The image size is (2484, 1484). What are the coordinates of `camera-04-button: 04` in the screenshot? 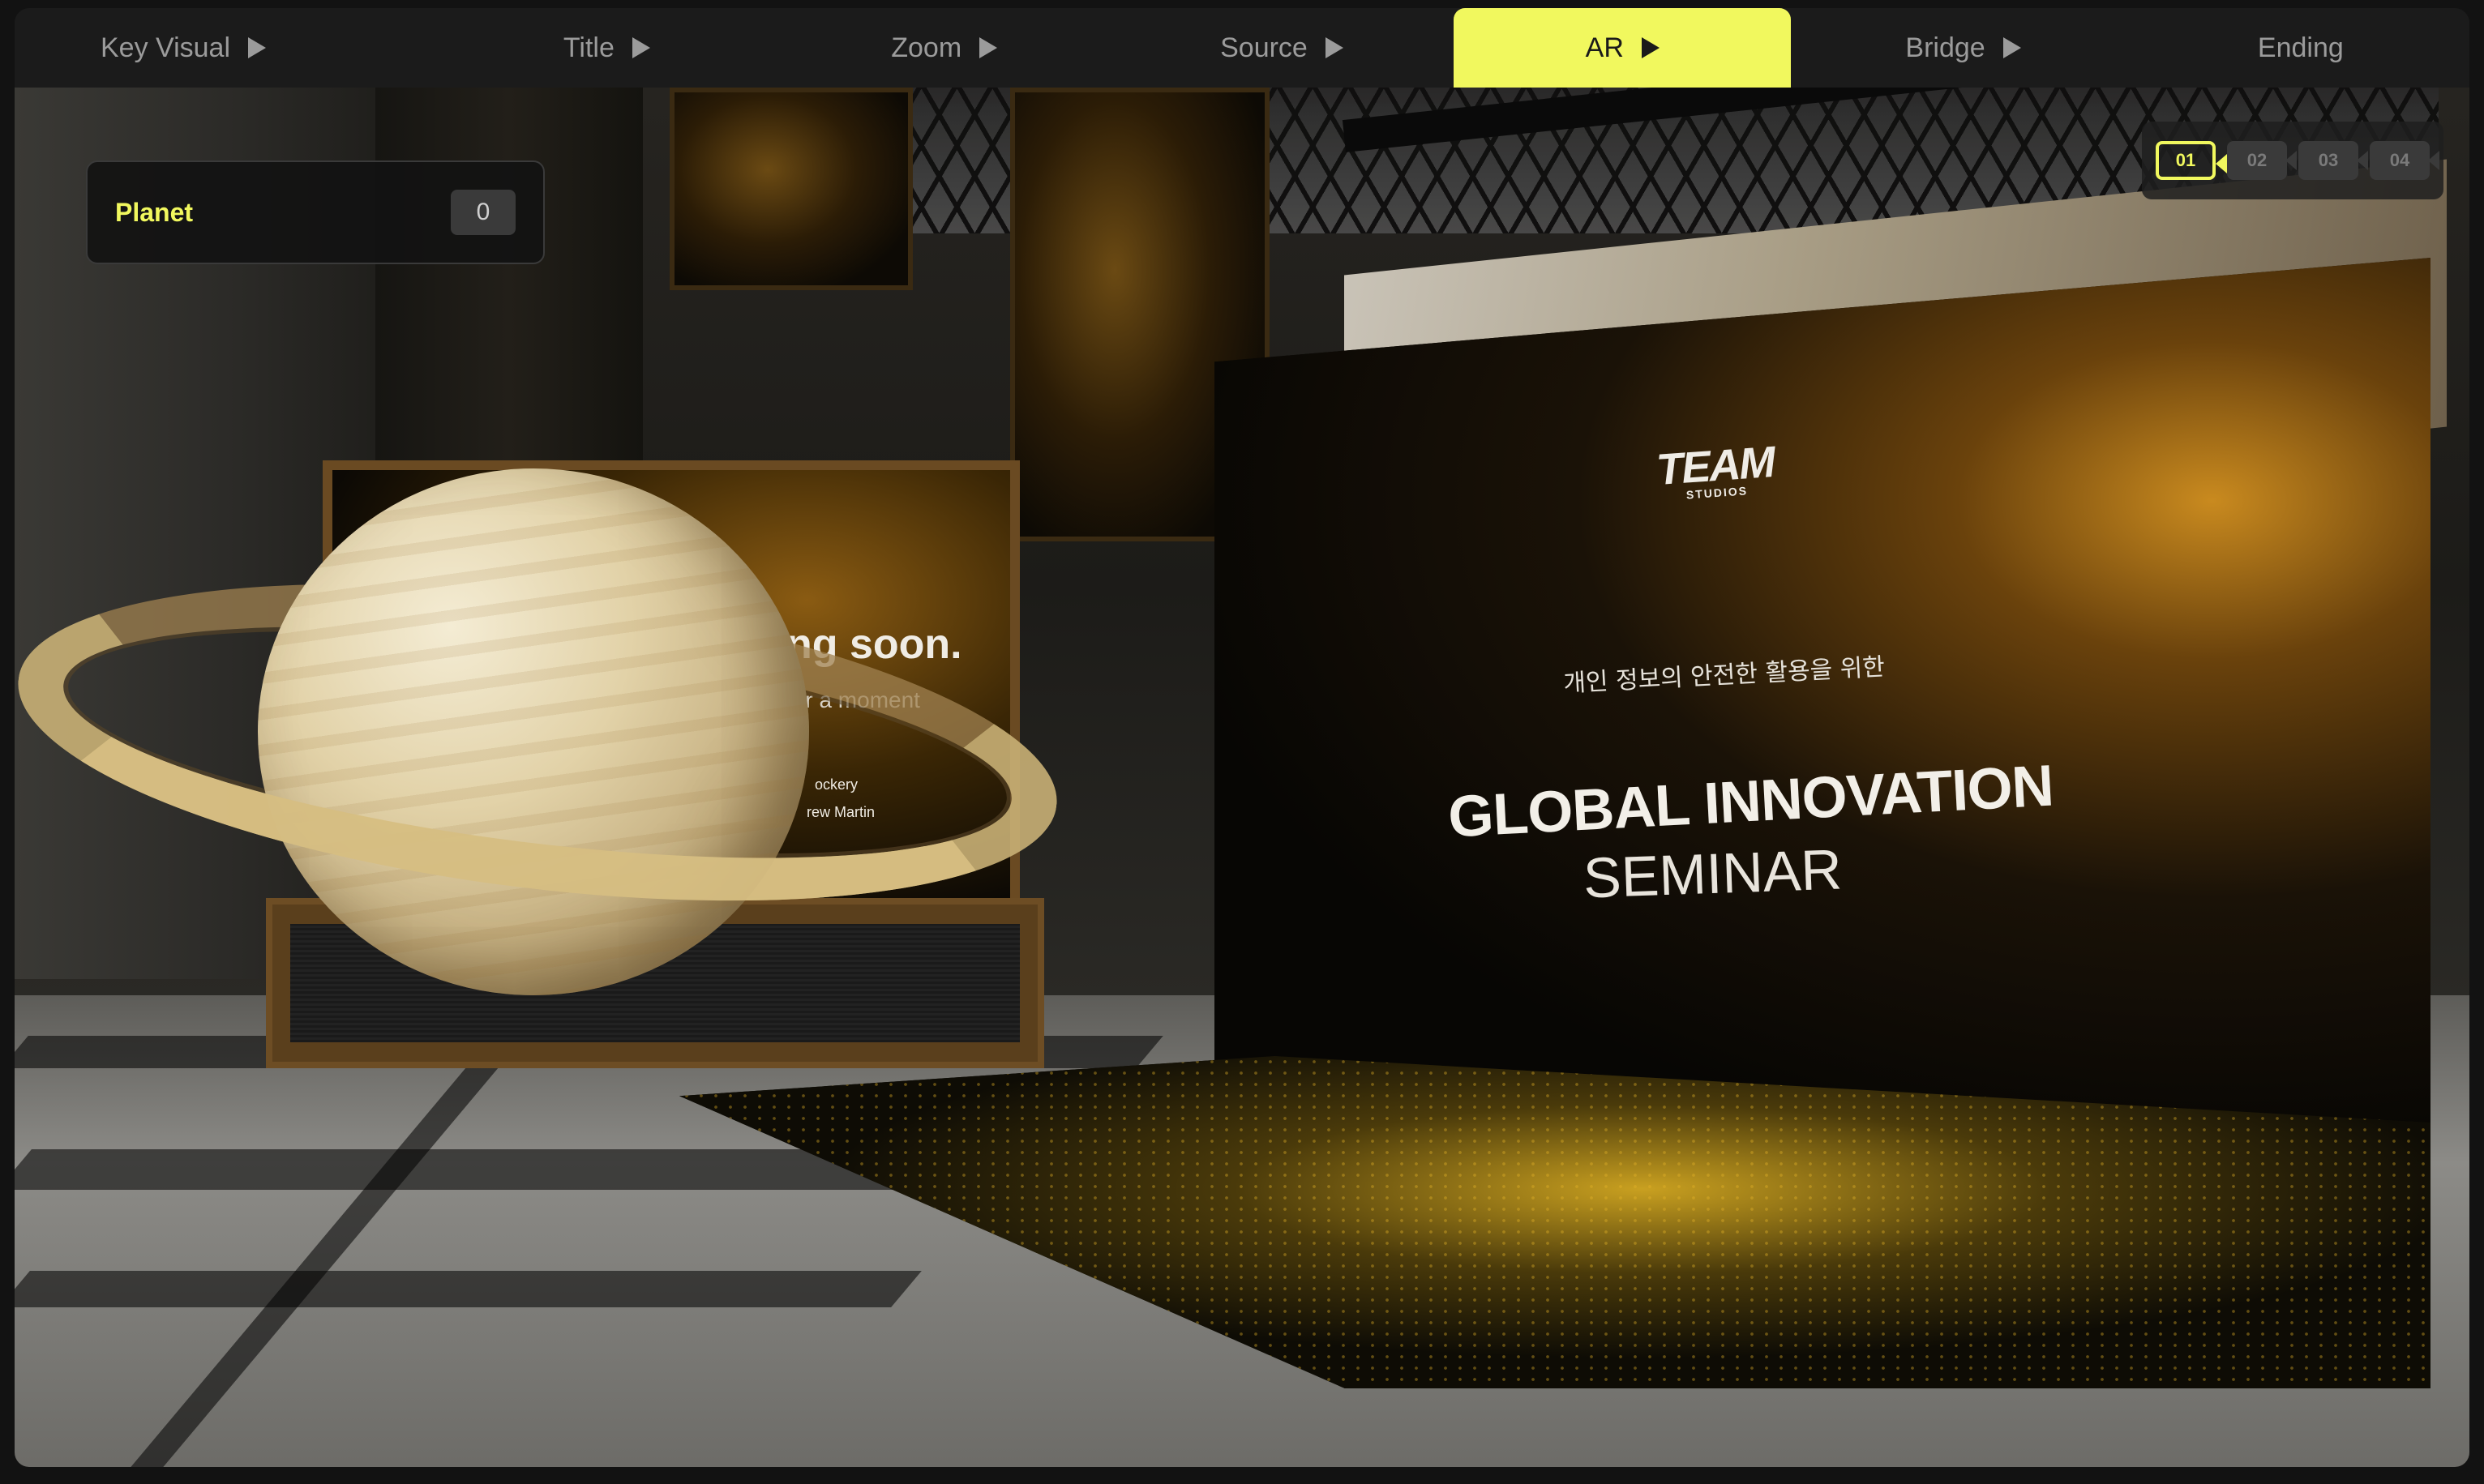 It's located at (2404, 160).